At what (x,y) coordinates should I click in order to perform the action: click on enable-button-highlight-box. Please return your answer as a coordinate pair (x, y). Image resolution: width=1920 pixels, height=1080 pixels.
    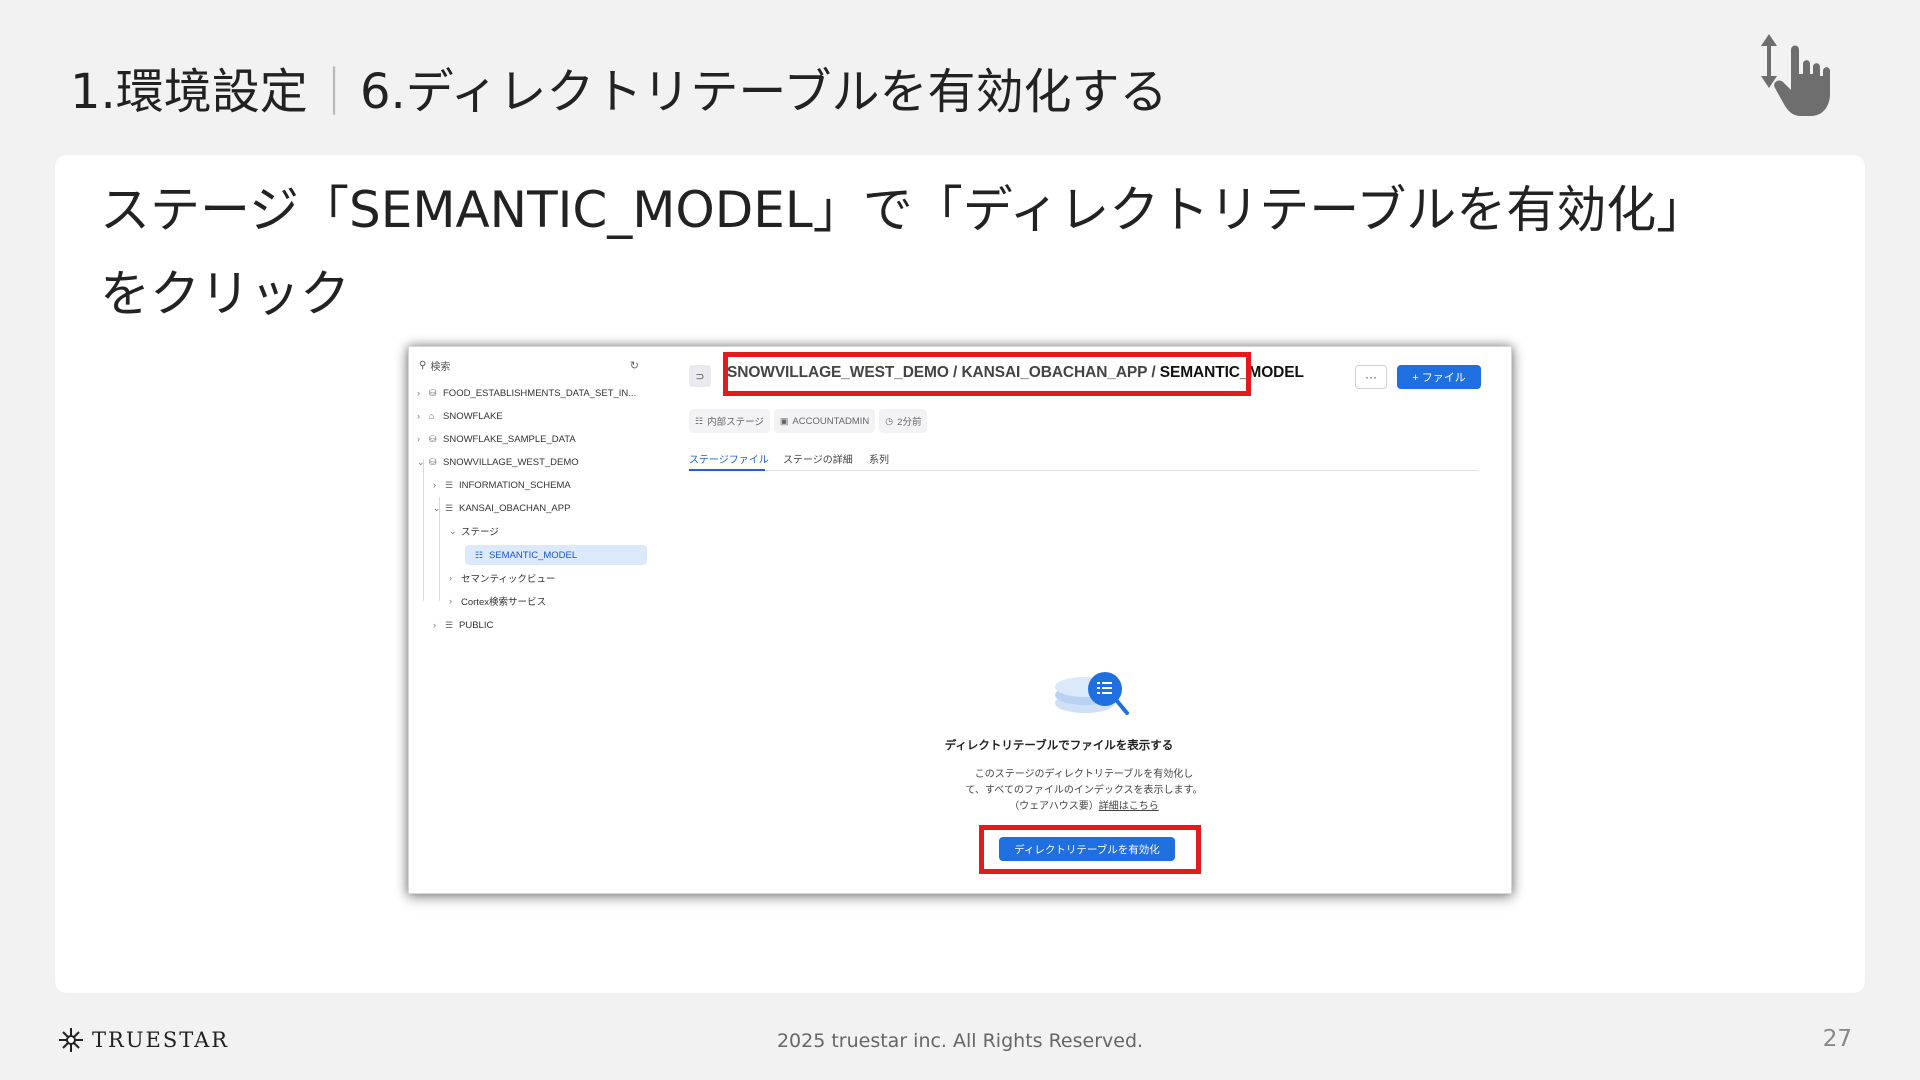
    Looking at the image, I should click on (1090, 849).